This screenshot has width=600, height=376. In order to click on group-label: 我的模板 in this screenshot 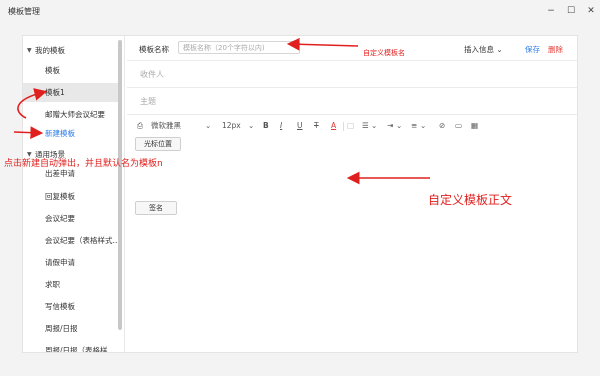, I will do `click(50, 50)`.